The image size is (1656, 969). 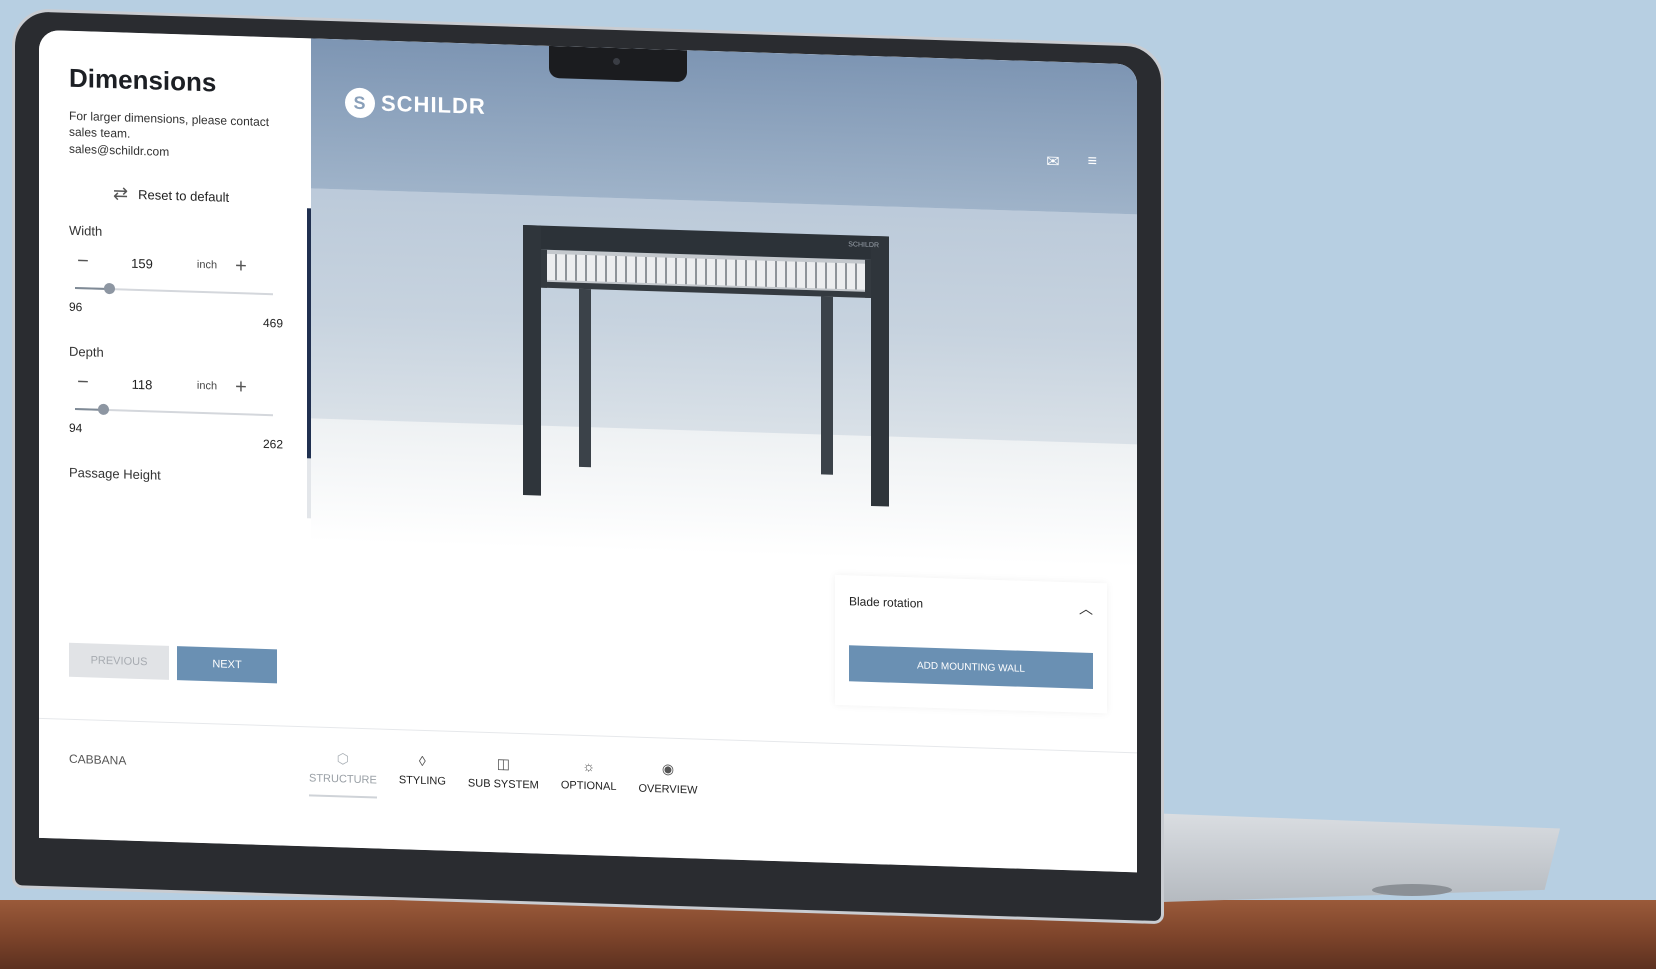 I want to click on brand-name: SCHILDR, so click(x=433, y=104).